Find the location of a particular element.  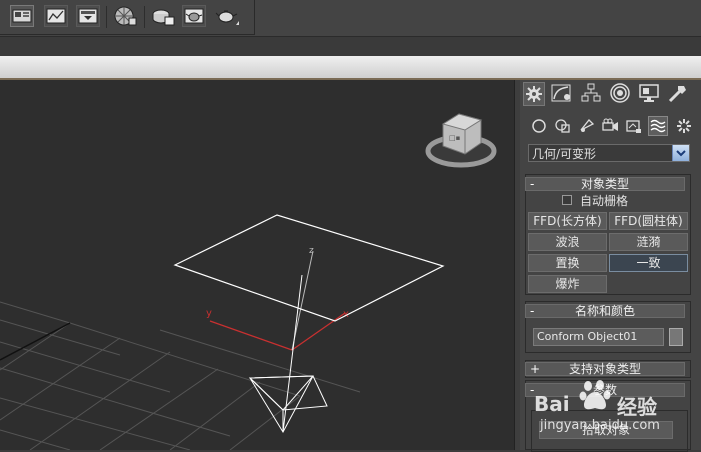

axis-label-z: z is located at coordinates (311, 251).